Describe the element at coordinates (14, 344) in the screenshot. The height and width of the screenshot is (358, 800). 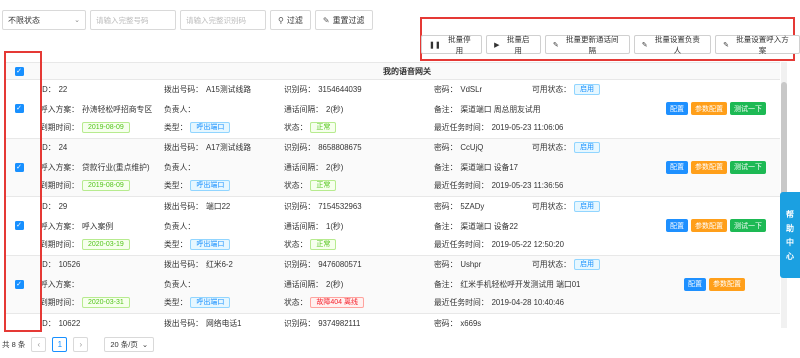
I see `total-count: 共 8 条` at that location.